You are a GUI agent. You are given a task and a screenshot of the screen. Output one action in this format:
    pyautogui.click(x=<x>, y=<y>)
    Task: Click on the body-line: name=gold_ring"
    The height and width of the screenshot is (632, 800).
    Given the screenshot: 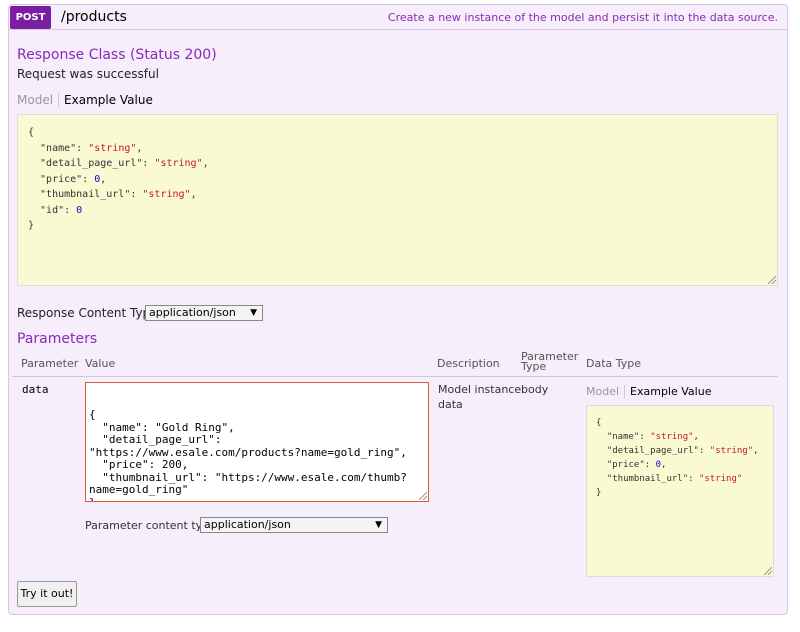 What is the action you would take?
    pyautogui.click(x=139, y=489)
    